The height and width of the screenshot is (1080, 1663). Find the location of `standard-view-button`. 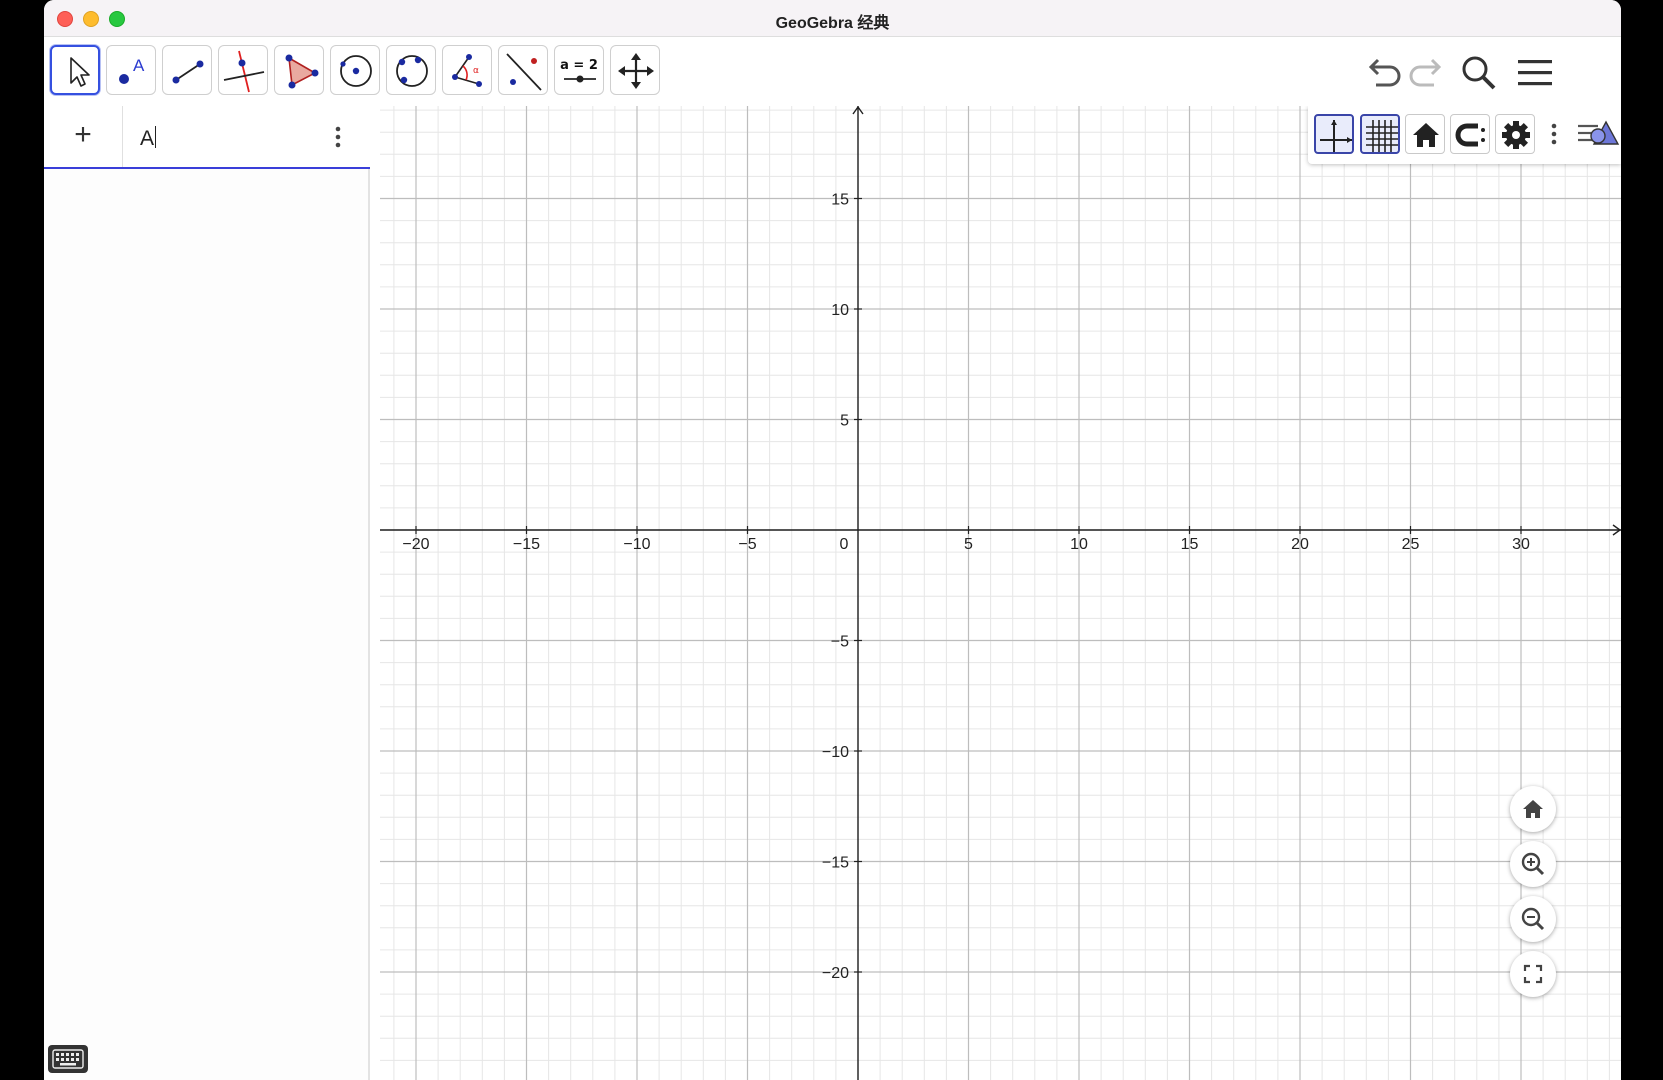

standard-view-button is located at coordinates (1425, 134).